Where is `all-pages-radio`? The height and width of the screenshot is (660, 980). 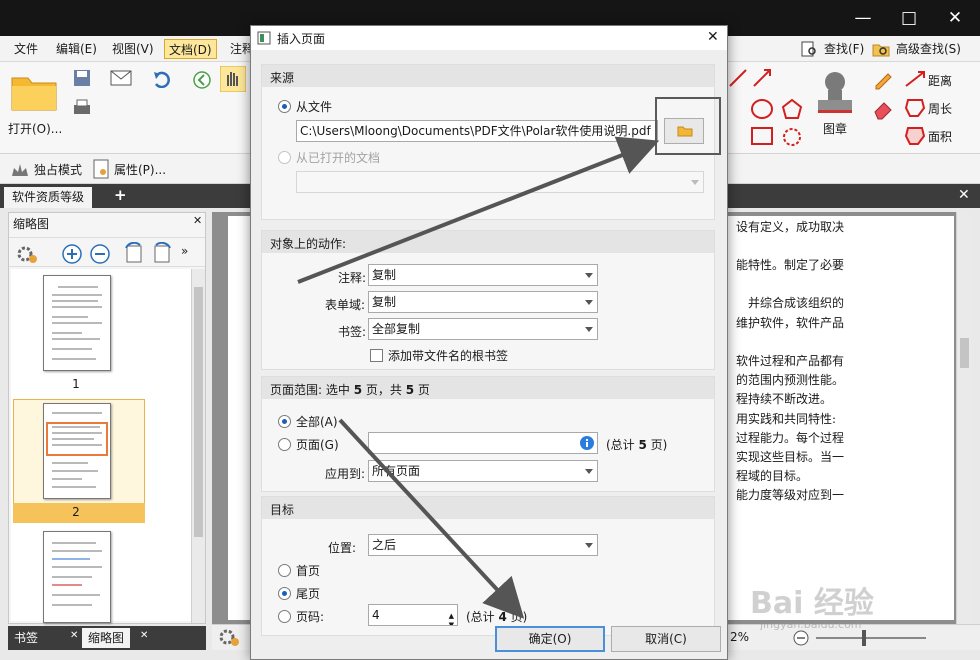
all-pages-radio is located at coordinates (284, 421).